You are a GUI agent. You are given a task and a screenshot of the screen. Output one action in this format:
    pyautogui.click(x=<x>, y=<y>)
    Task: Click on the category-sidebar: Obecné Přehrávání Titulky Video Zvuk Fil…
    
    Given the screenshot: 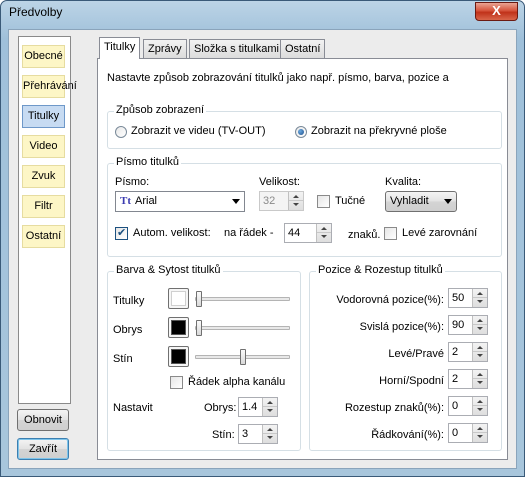 What is the action you would take?
    pyautogui.click(x=47, y=220)
    